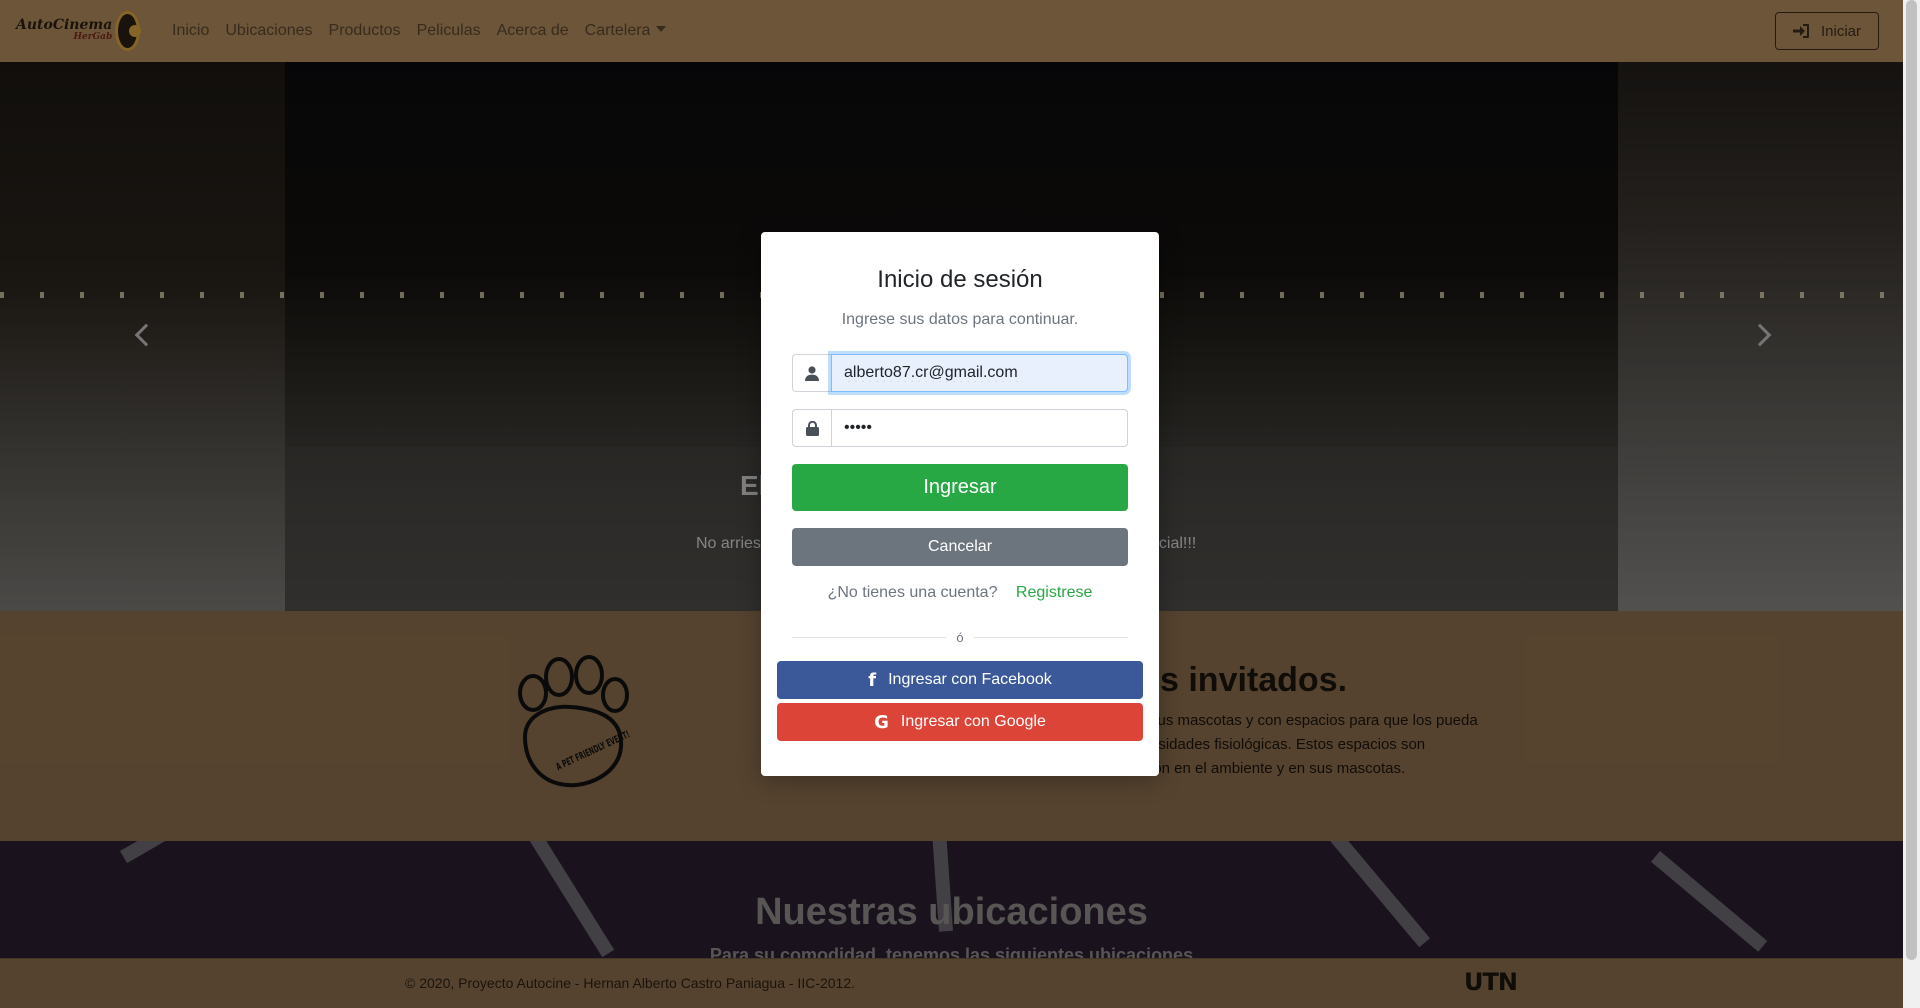 Image resolution: width=1920 pixels, height=1008 pixels. What do you see at coordinates (973, 721) in the screenshot?
I see `google-login-label: Ingresar con Google` at bounding box center [973, 721].